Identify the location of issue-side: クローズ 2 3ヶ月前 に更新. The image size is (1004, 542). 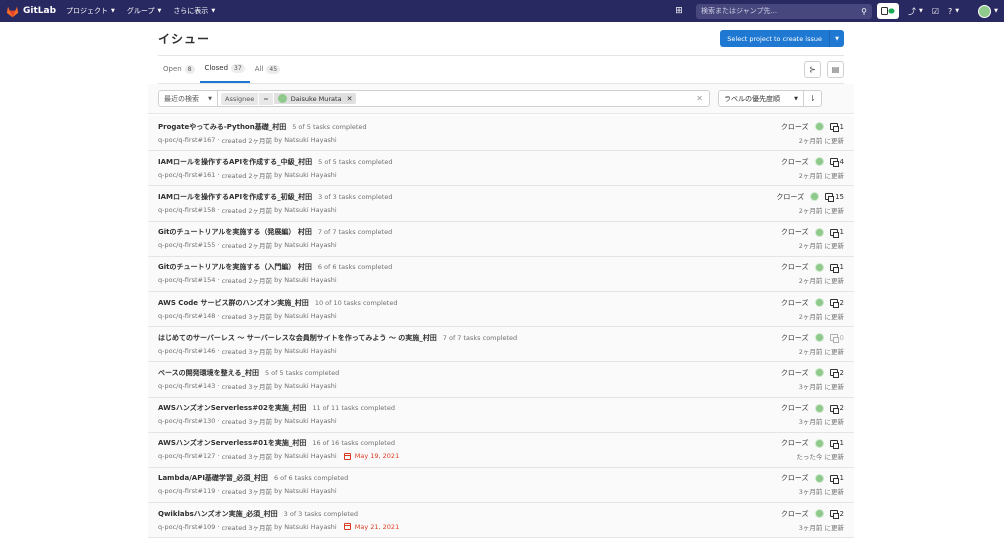
(812, 414).